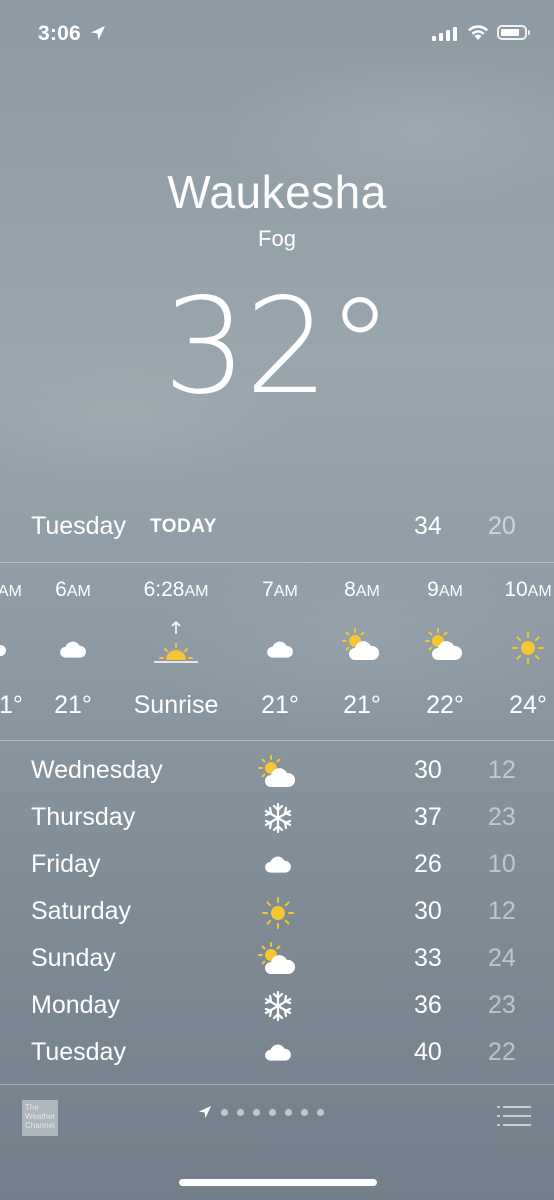 This screenshot has width=554, height=1200. What do you see at coordinates (176, 641) in the screenshot?
I see `sunrise-icon` at bounding box center [176, 641].